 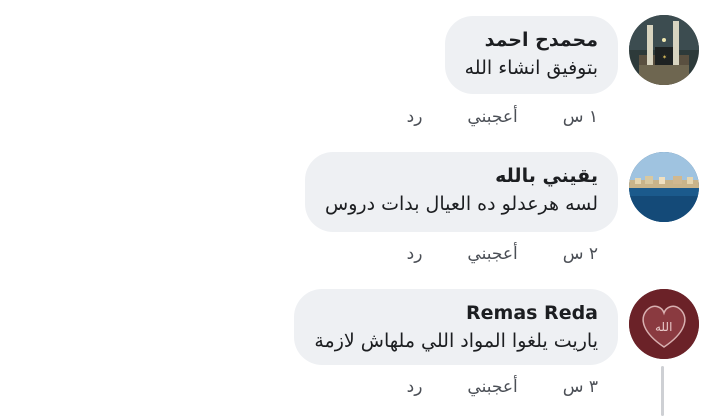 I want to click on comment-text: لسه هرعدلو ده العيال بدات دروس, so click(x=461, y=204).